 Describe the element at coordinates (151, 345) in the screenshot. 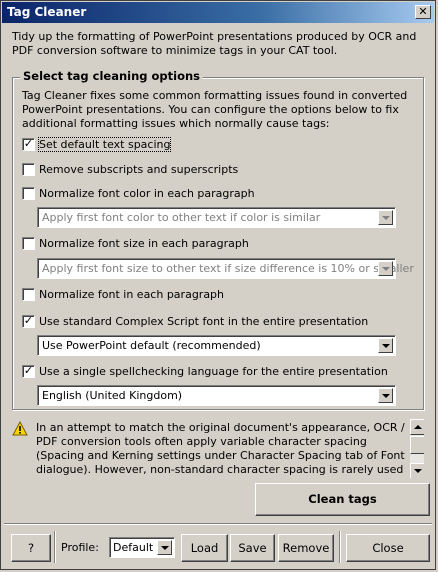

I see `complex-script-select-value: Use PowerPoint default (recommended)` at that location.